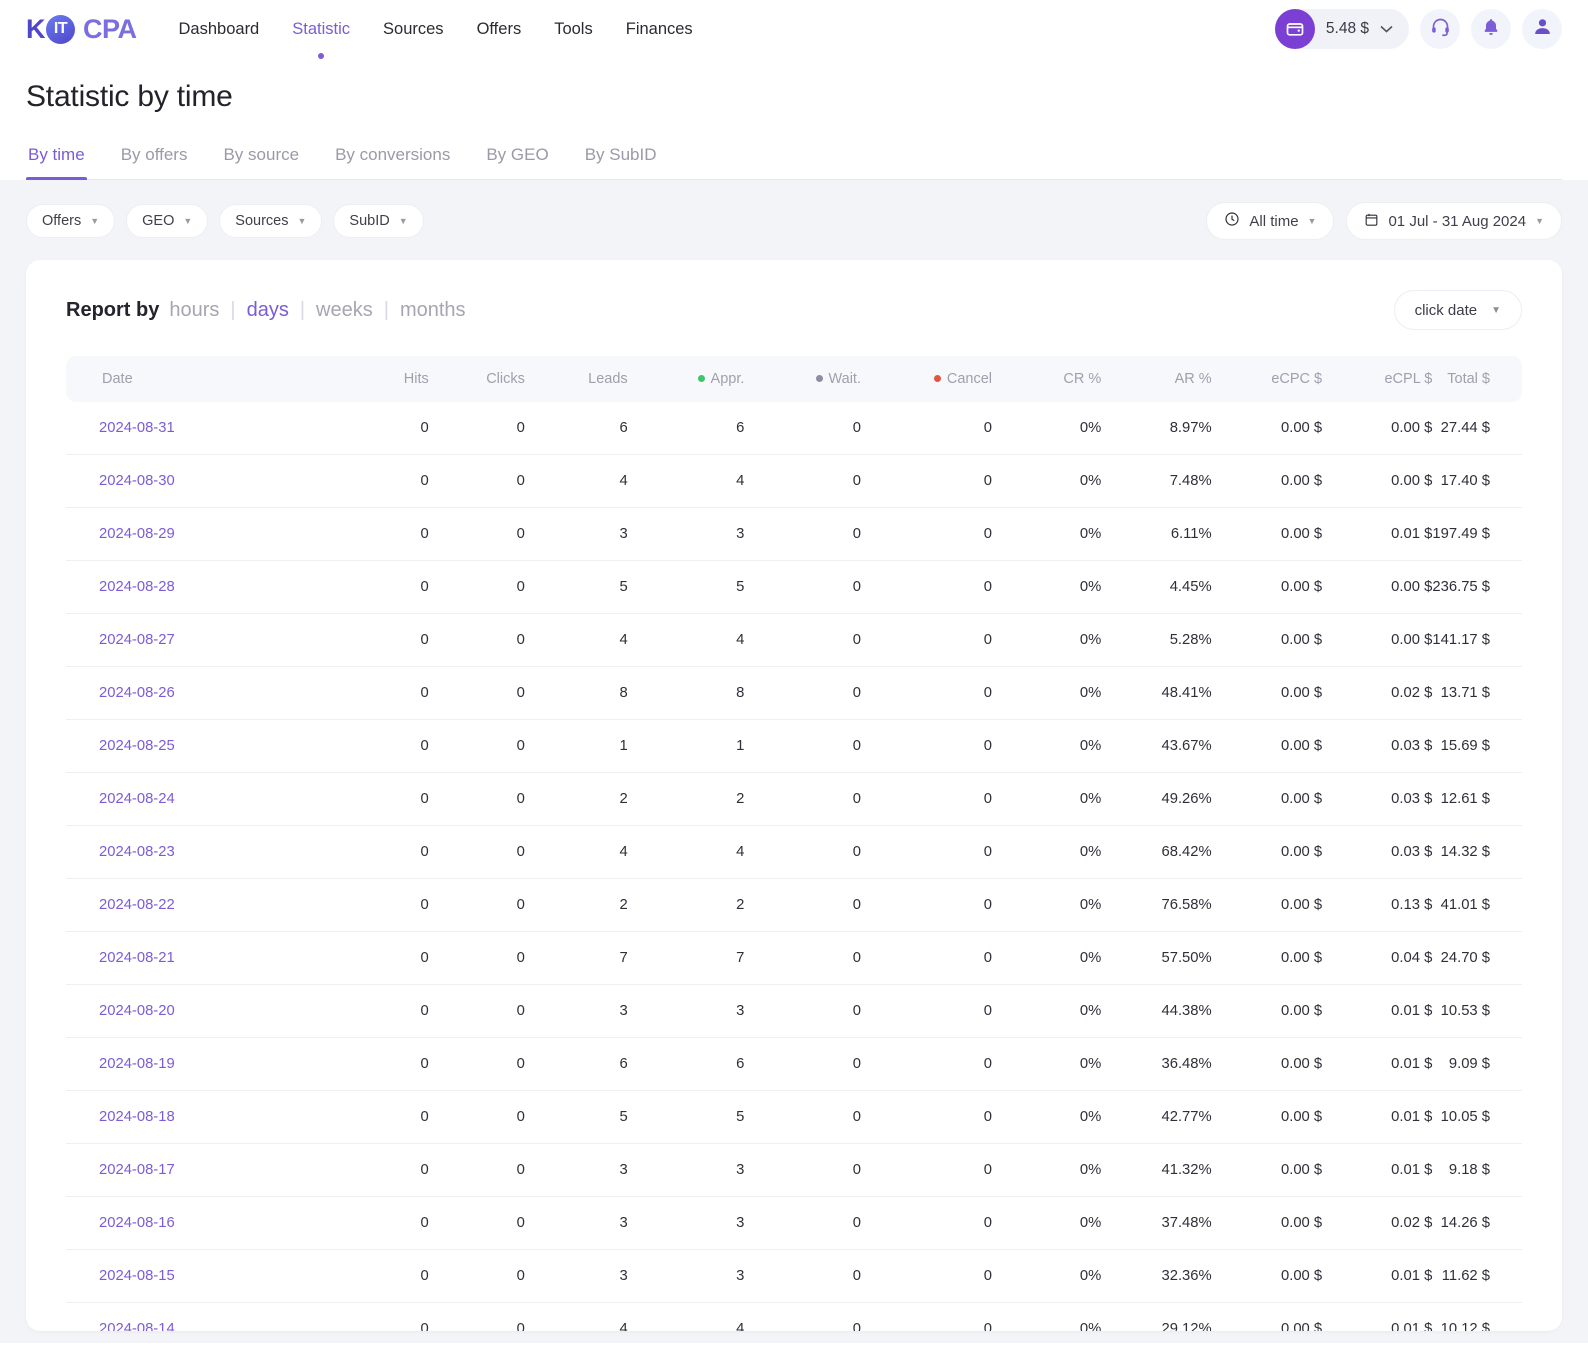  I want to click on row-date-link: 2024-08-29, so click(197, 534).